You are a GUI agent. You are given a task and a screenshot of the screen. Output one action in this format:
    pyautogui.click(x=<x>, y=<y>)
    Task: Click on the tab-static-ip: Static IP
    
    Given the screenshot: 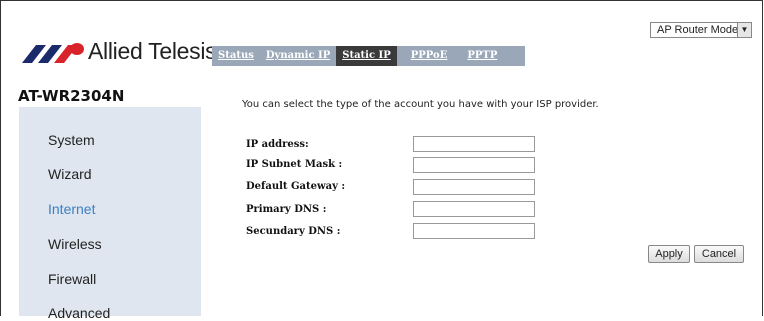 What is the action you would take?
    pyautogui.click(x=366, y=56)
    